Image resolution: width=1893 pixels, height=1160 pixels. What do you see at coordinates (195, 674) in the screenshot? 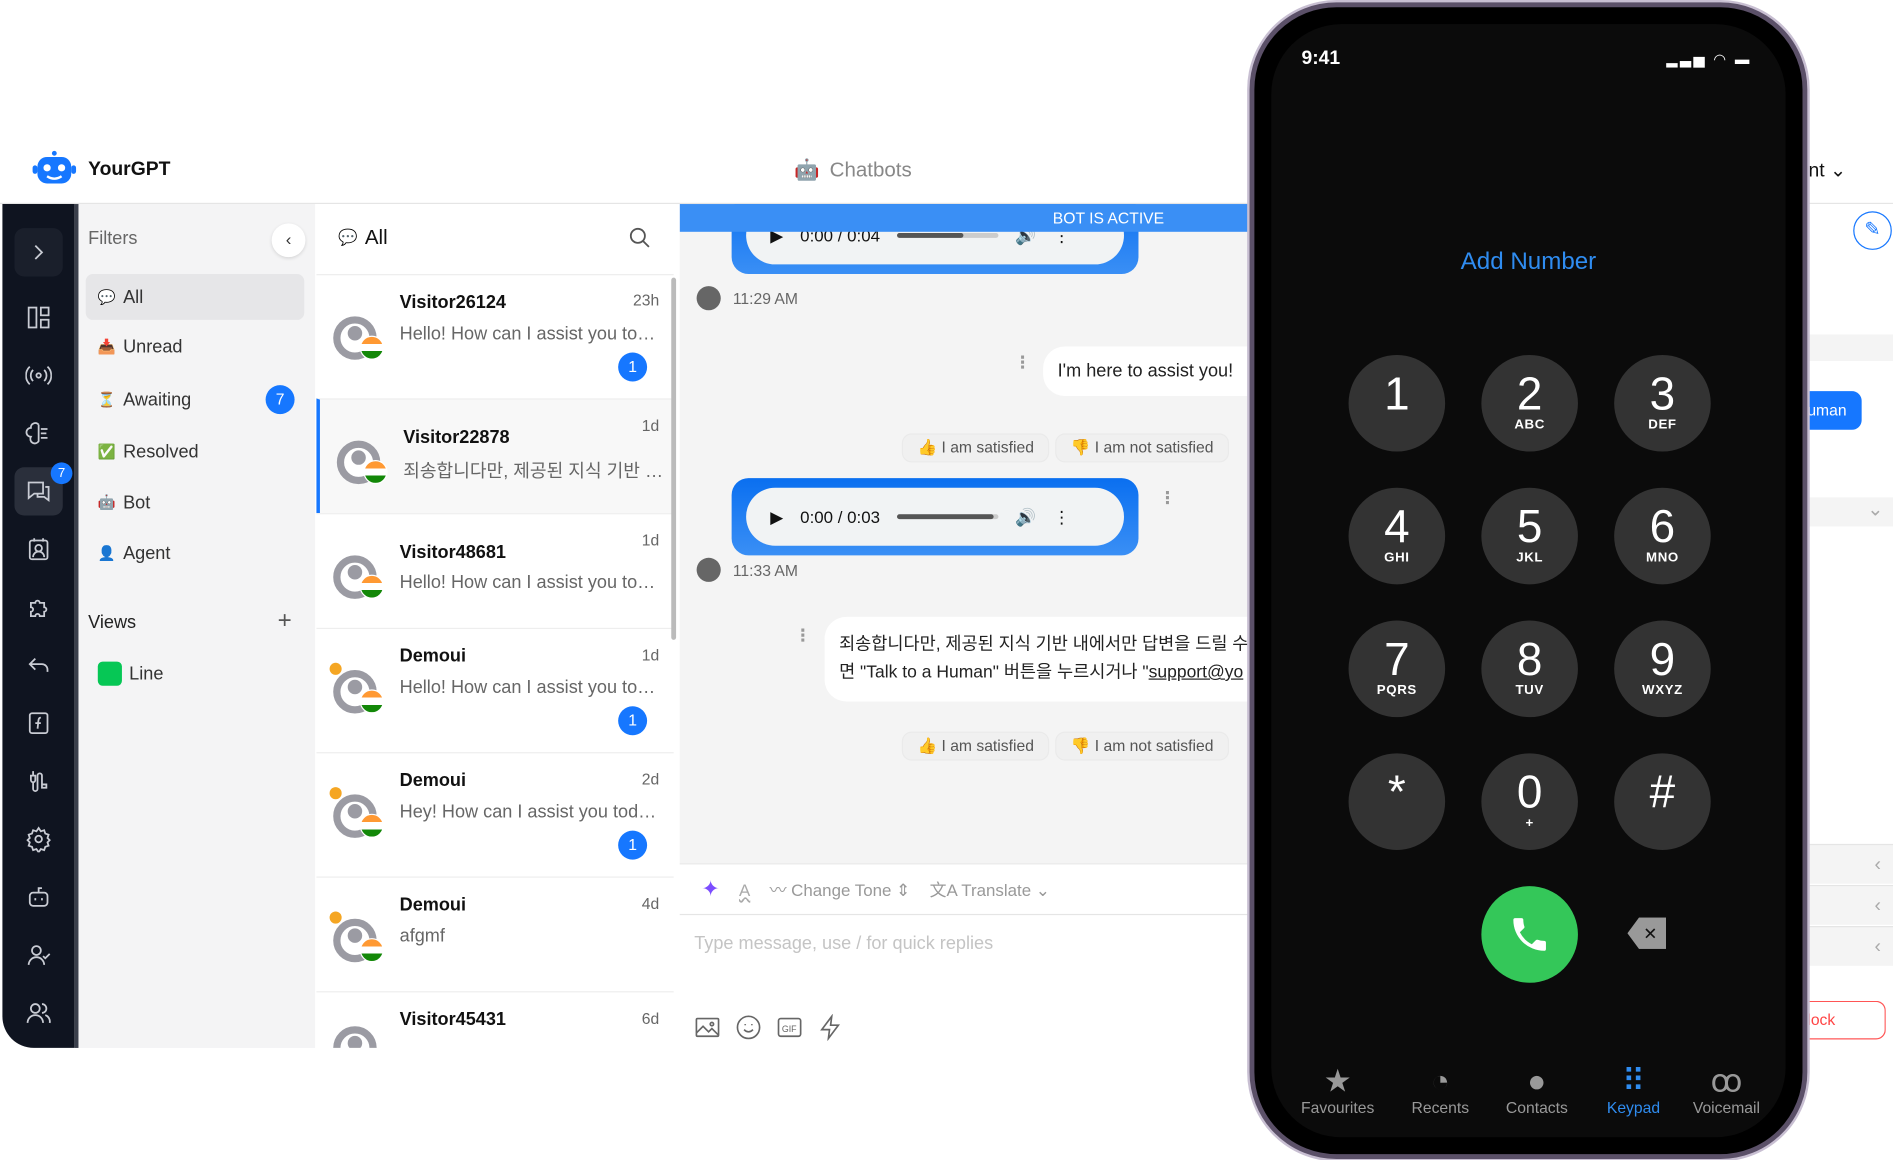
I see `view-line: Line` at bounding box center [195, 674].